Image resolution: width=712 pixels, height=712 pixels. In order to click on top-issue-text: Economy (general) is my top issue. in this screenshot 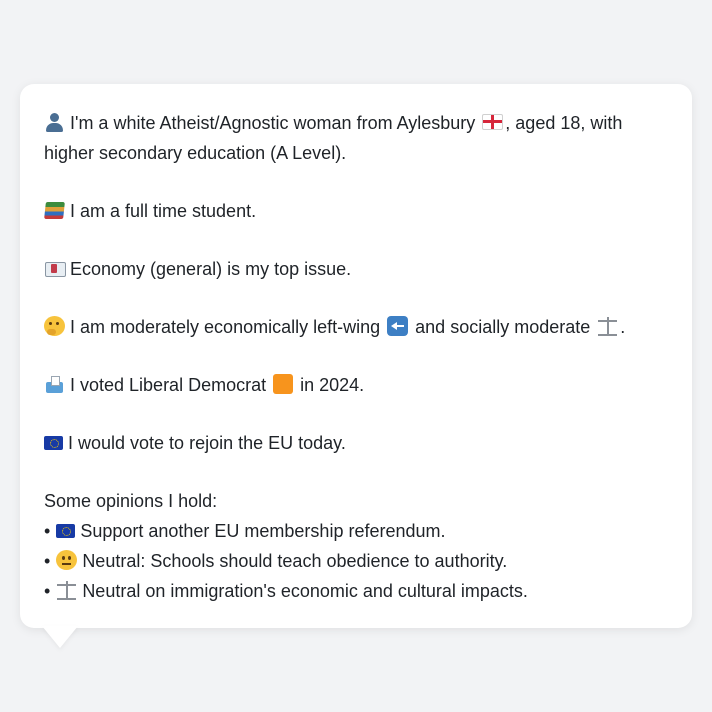, I will do `click(211, 269)`.